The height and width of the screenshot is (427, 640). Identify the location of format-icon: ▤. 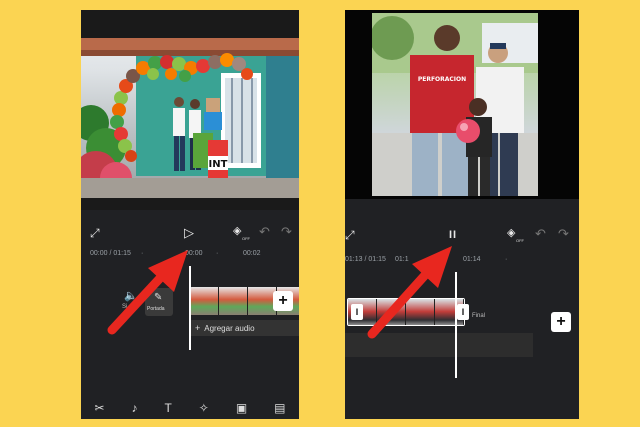
(279, 408).